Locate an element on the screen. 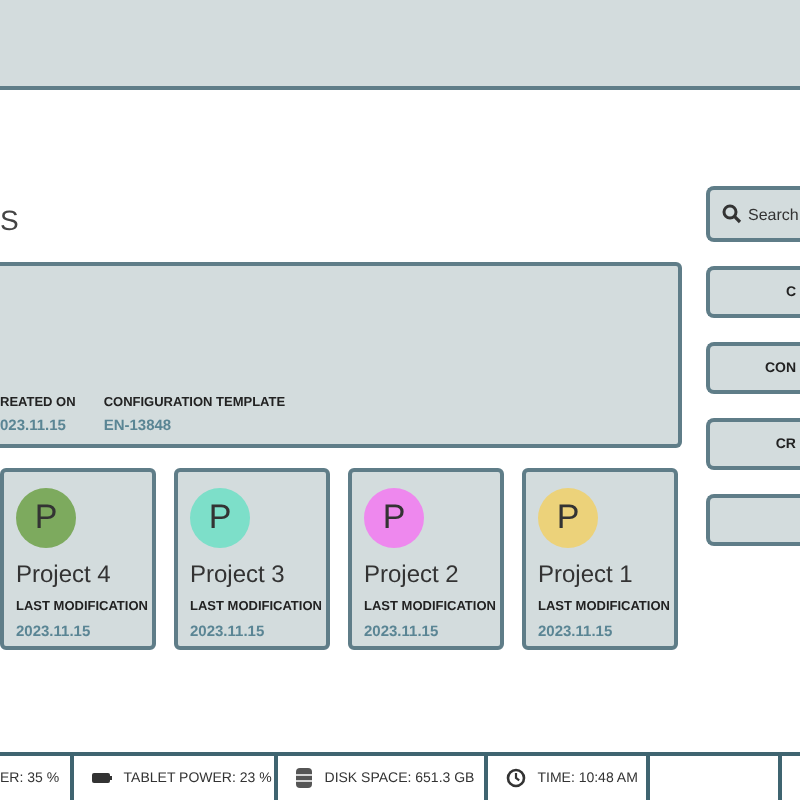 Image resolution: width=800 pixels, height=800 pixels. project-name: Project 4 is located at coordinates (63, 574).